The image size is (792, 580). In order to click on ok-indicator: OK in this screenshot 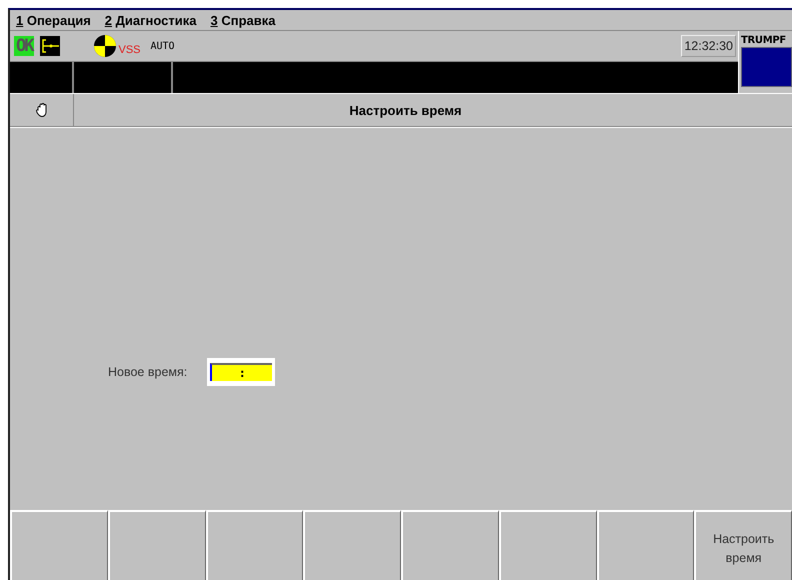, I will do `click(24, 46)`.